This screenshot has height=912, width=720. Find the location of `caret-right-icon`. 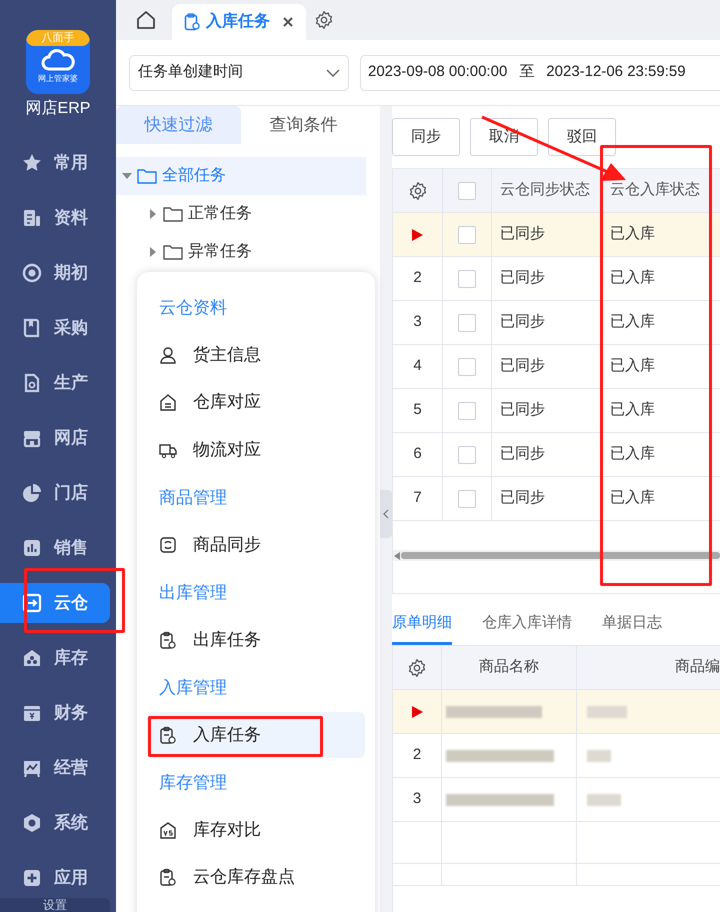

caret-right-icon is located at coordinates (153, 214).